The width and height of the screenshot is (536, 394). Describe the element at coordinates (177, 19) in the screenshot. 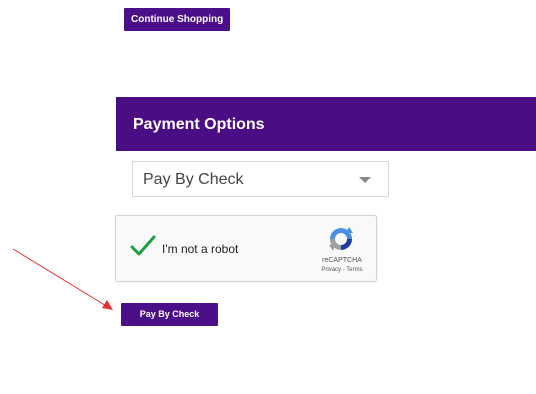

I see `continue-shopping-button: Continue Shopping` at that location.